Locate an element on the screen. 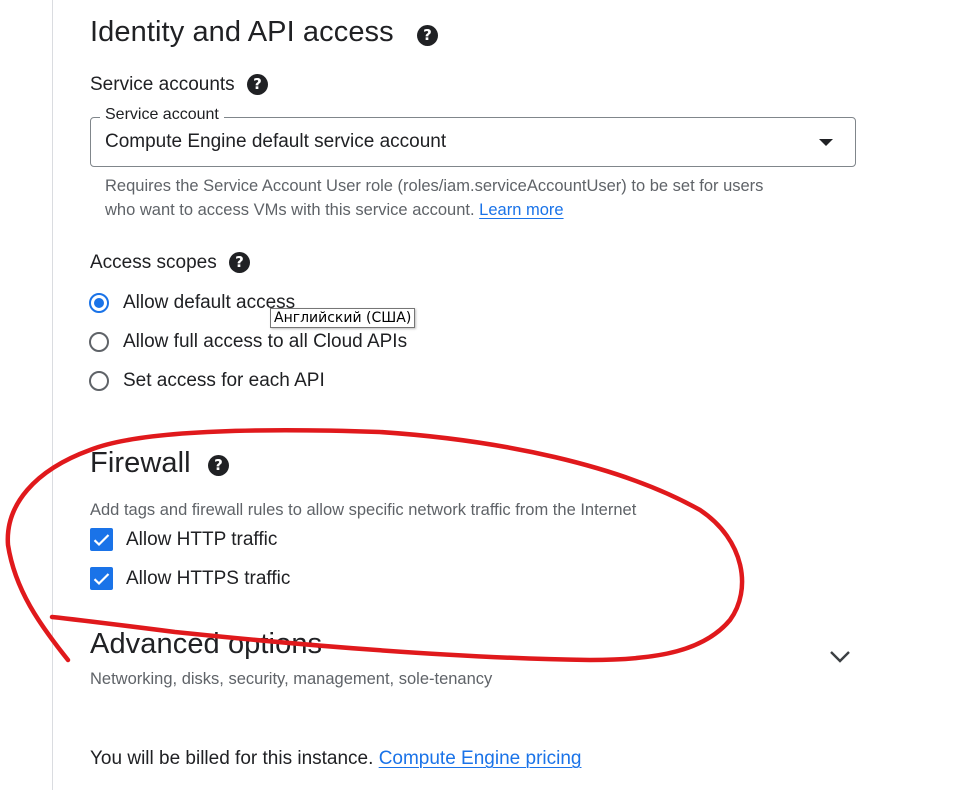  radio-button-checked is located at coordinates (99, 303).